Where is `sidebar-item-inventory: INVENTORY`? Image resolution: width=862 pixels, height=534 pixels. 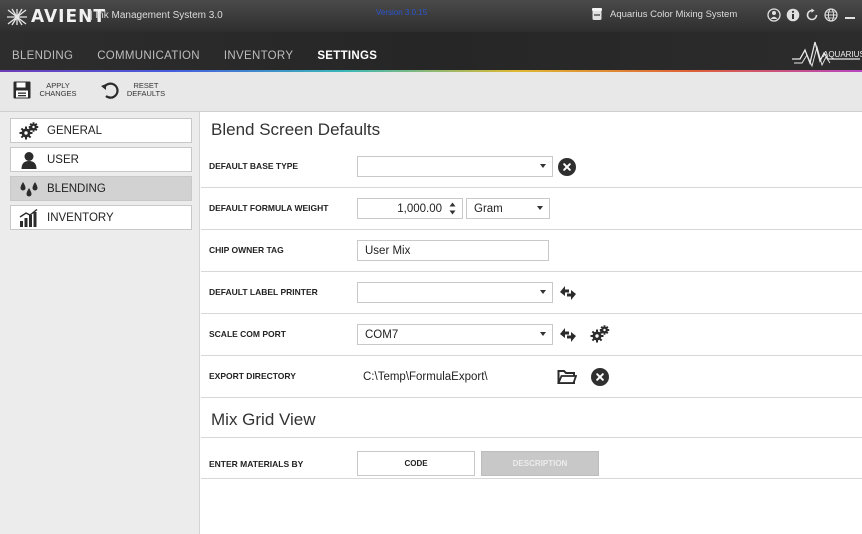 sidebar-item-inventory: INVENTORY is located at coordinates (101, 217).